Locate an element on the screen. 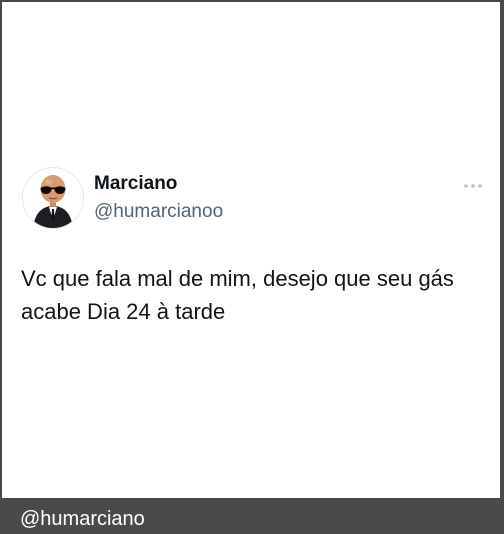  display-name: Marciano is located at coordinates (135, 184).